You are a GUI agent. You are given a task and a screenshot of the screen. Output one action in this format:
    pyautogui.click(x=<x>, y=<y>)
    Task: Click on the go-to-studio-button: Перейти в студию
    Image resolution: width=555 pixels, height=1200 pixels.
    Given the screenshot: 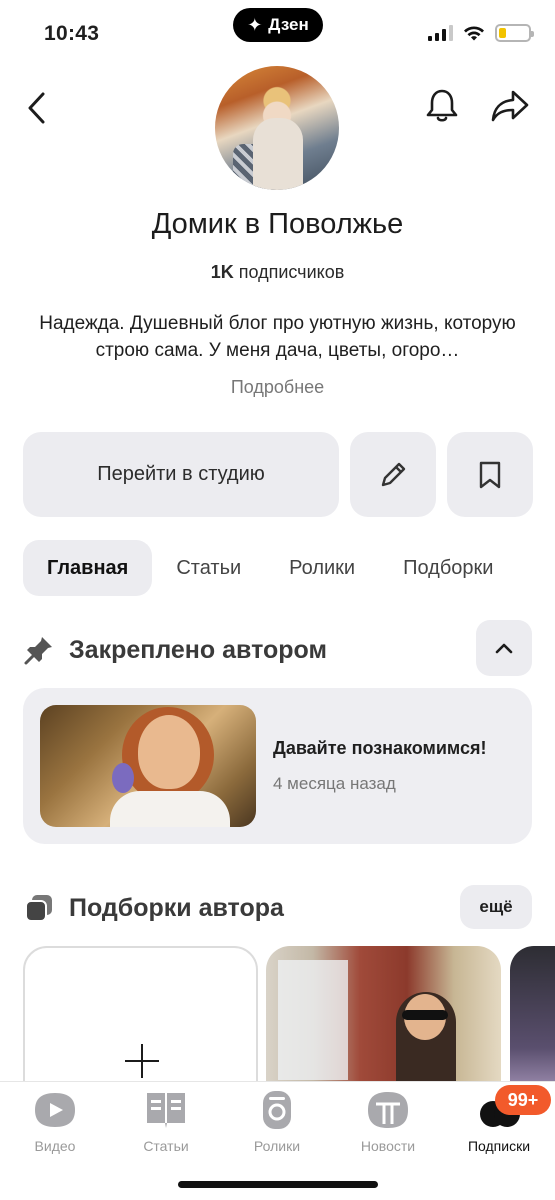 What is the action you would take?
    pyautogui.click(x=181, y=474)
    